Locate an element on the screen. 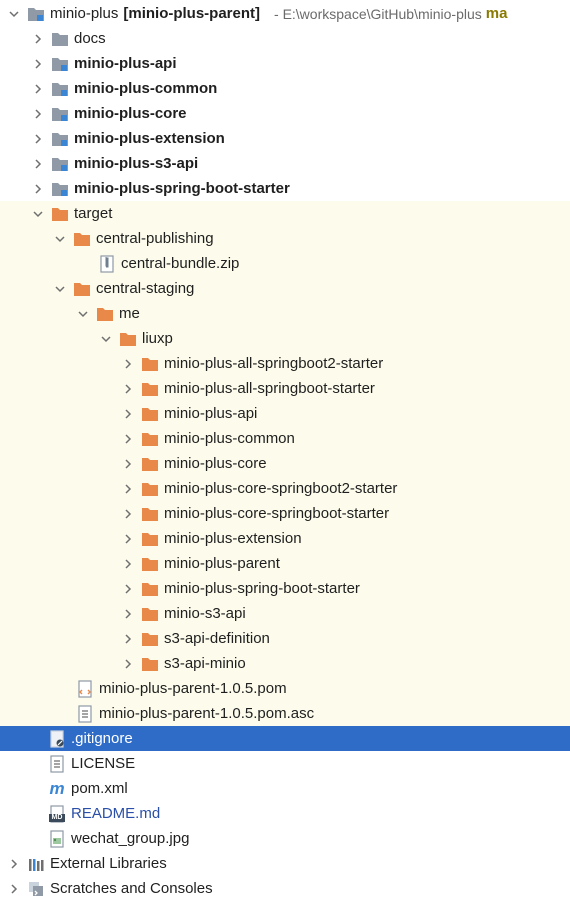  tree-row-docs: docs is located at coordinates (285, 38).